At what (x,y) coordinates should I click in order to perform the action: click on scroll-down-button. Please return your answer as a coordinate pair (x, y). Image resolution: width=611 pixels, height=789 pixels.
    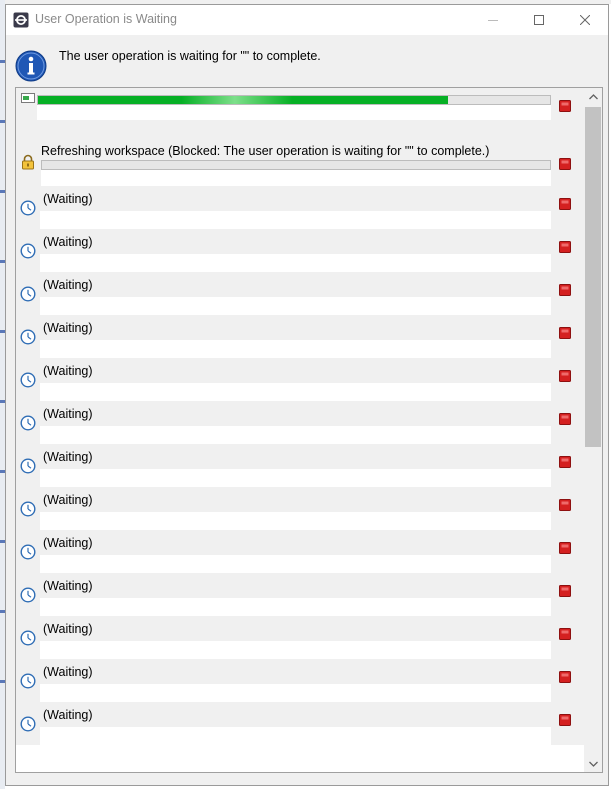
    Looking at the image, I should click on (593, 763).